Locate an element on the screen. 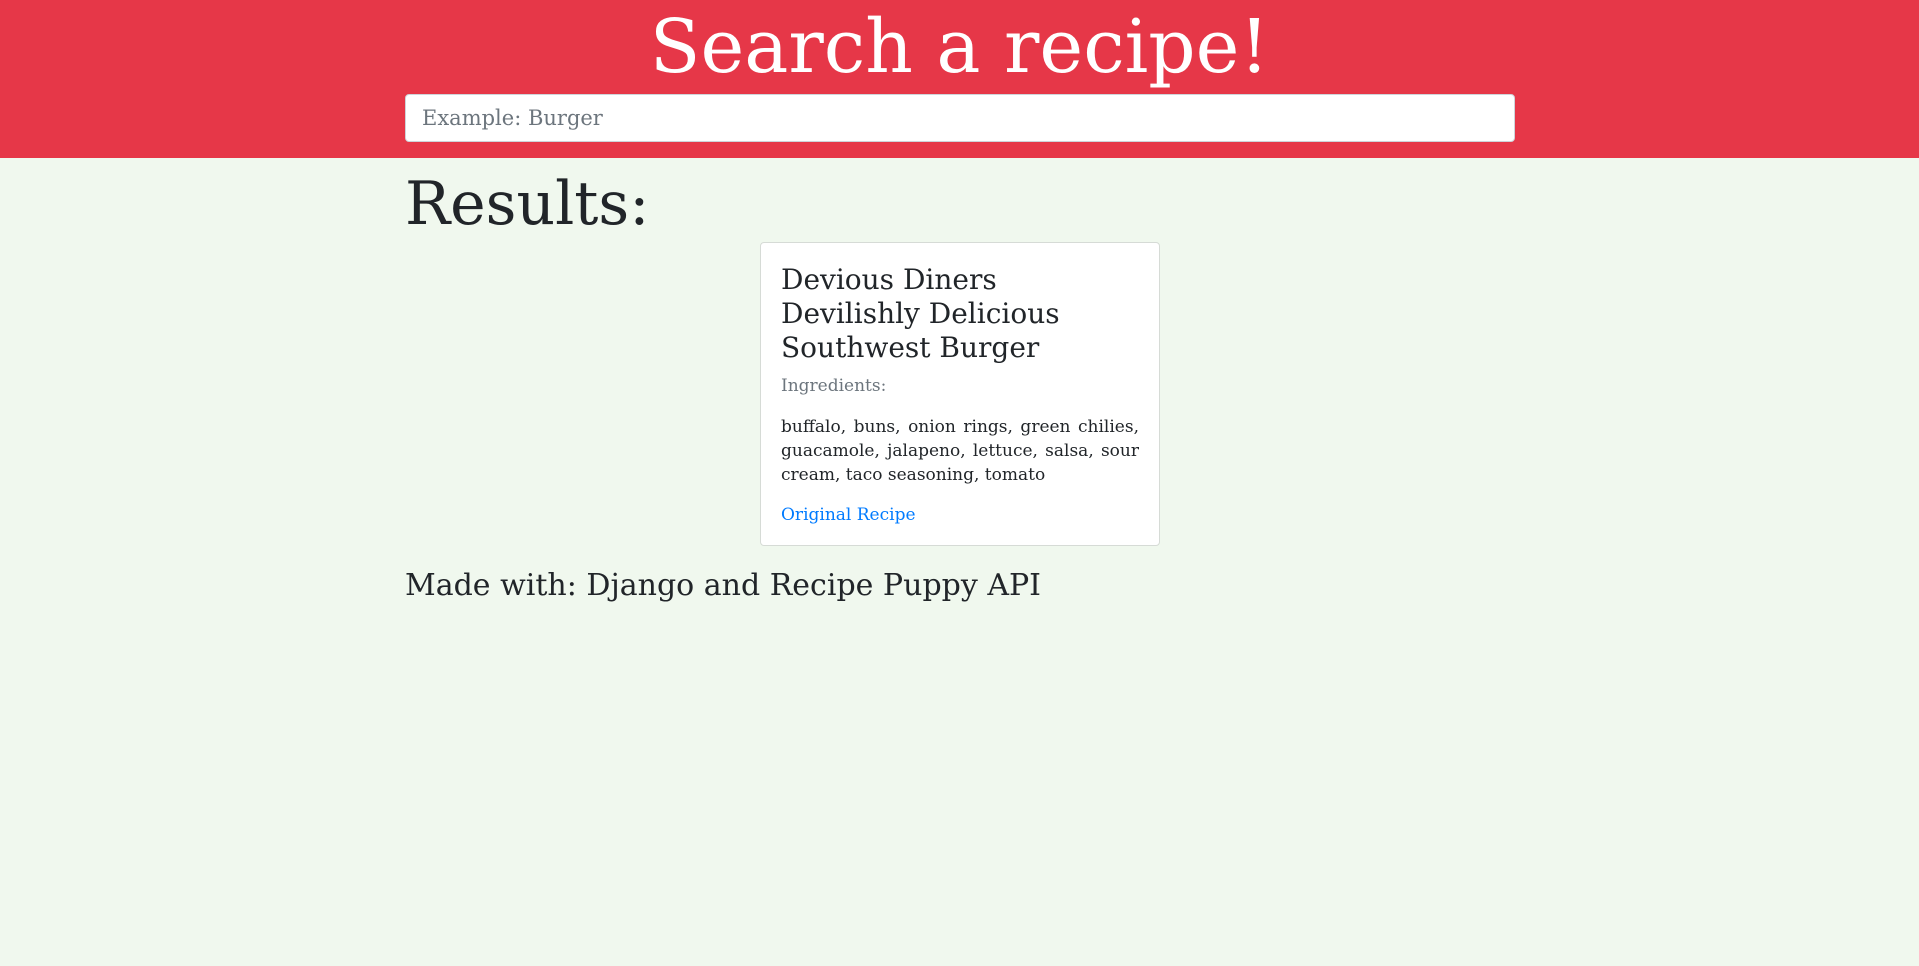 The height and width of the screenshot is (966, 1919). original-recipe-link: Original Recipe is located at coordinates (848, 515).